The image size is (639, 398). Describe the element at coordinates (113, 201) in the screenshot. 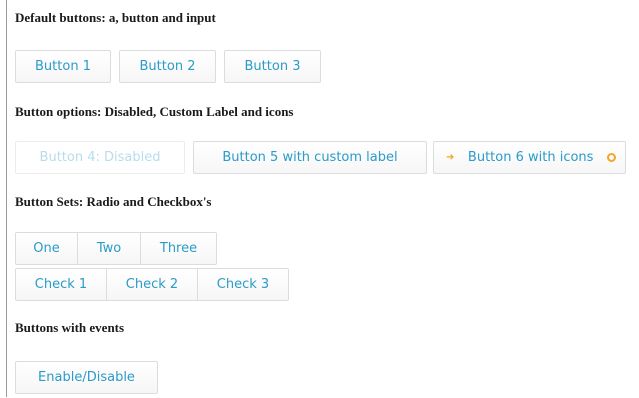

I see `heading-button-sets: Button Sets: Radio and Checkbox's` at that location.